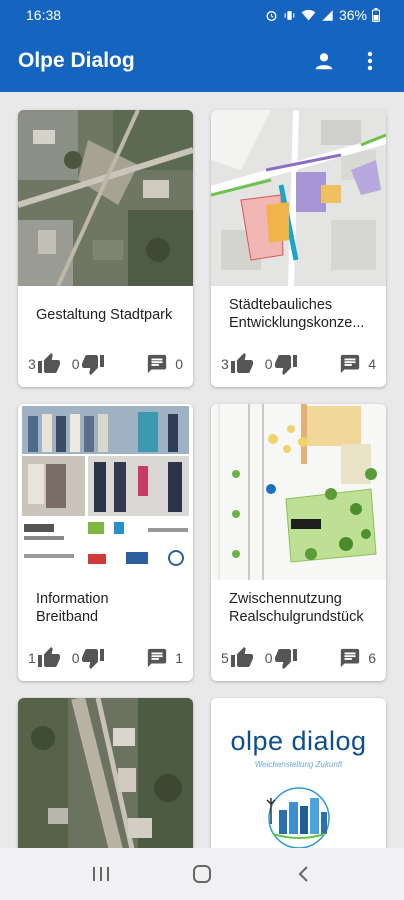 The height and width of the screenshot is (900, 404). Describe the element at coordinates (327, 15) in the screenshot. I see `signal-icon` at that location.